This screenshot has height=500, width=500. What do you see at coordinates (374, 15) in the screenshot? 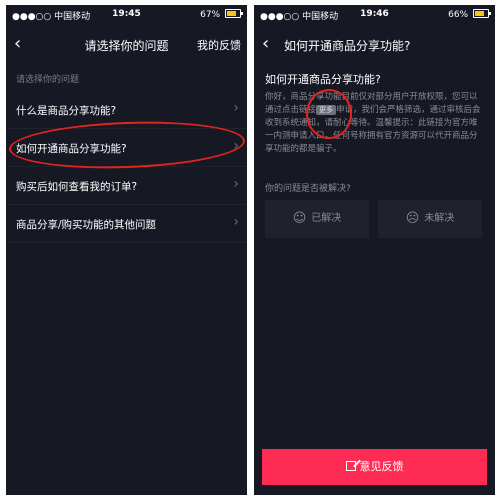
I see `status-bar: ●●●○○ 中国移动 19:46 66%` at bounding box center [374, 15].